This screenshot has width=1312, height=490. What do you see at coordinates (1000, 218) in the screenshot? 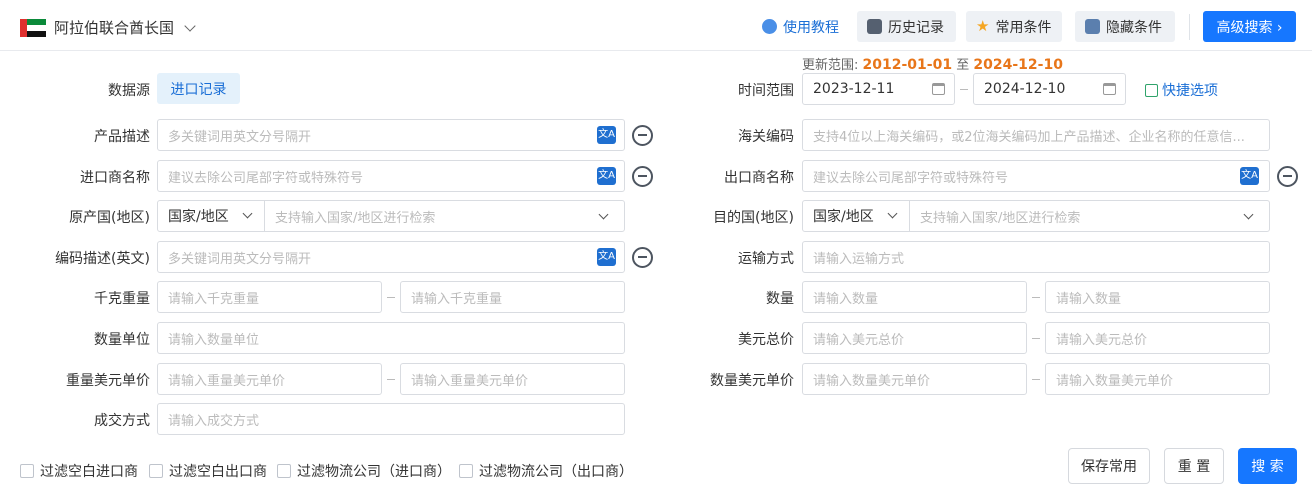
I see `dest-placeholder: 支持输入国家/地区进行检索` at bounding box center [1000, 218].